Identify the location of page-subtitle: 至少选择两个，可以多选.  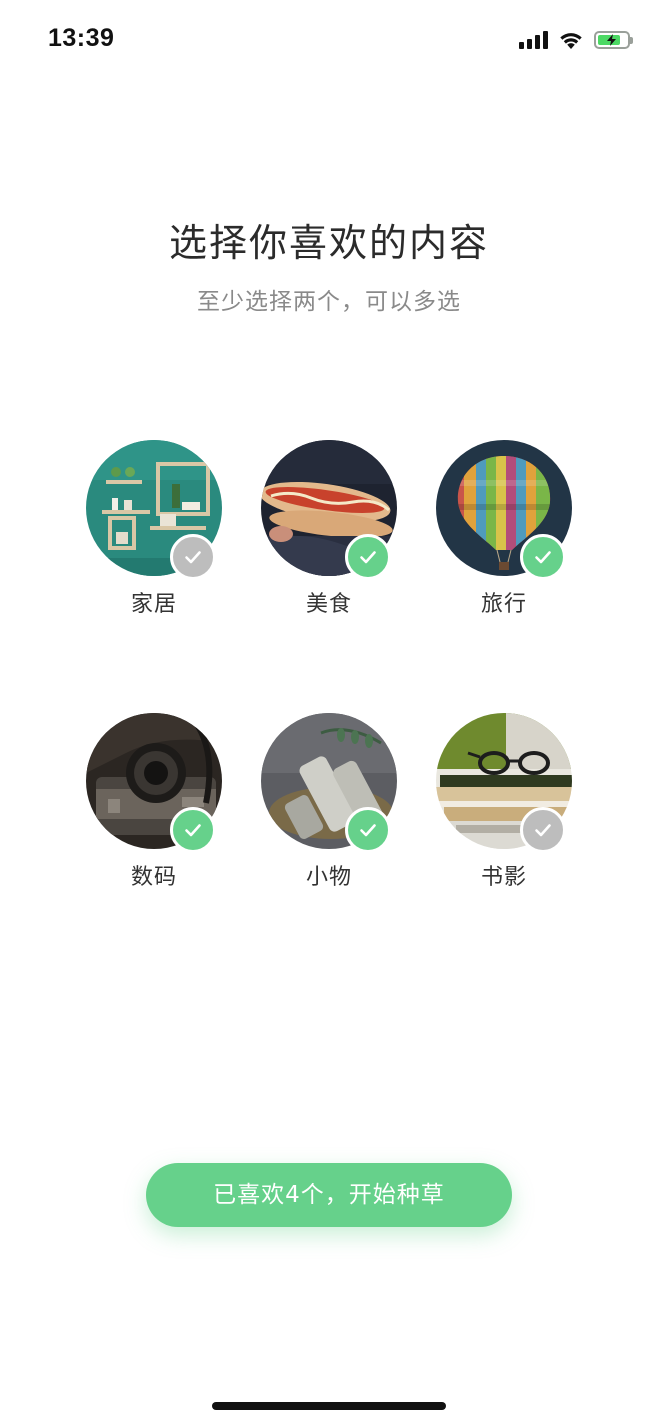
(329, 302).